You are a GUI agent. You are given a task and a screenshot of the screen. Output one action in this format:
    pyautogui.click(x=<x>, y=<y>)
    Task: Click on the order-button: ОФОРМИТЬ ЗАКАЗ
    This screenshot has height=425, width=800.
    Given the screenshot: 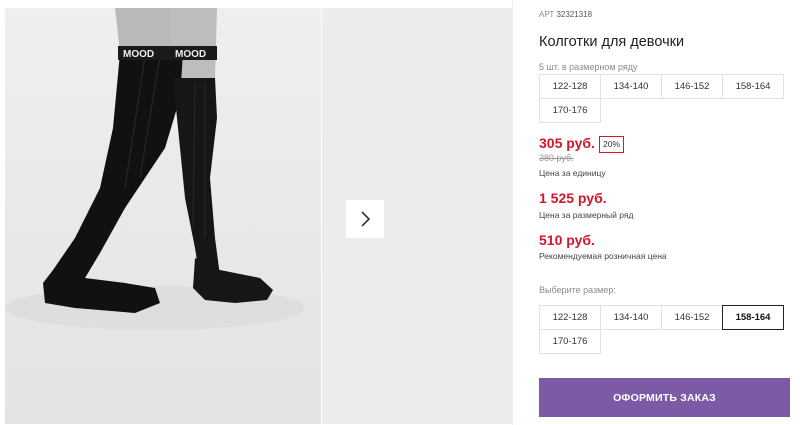 What is the action you would take?
    pyautogui.click(x=664, y=397)
    